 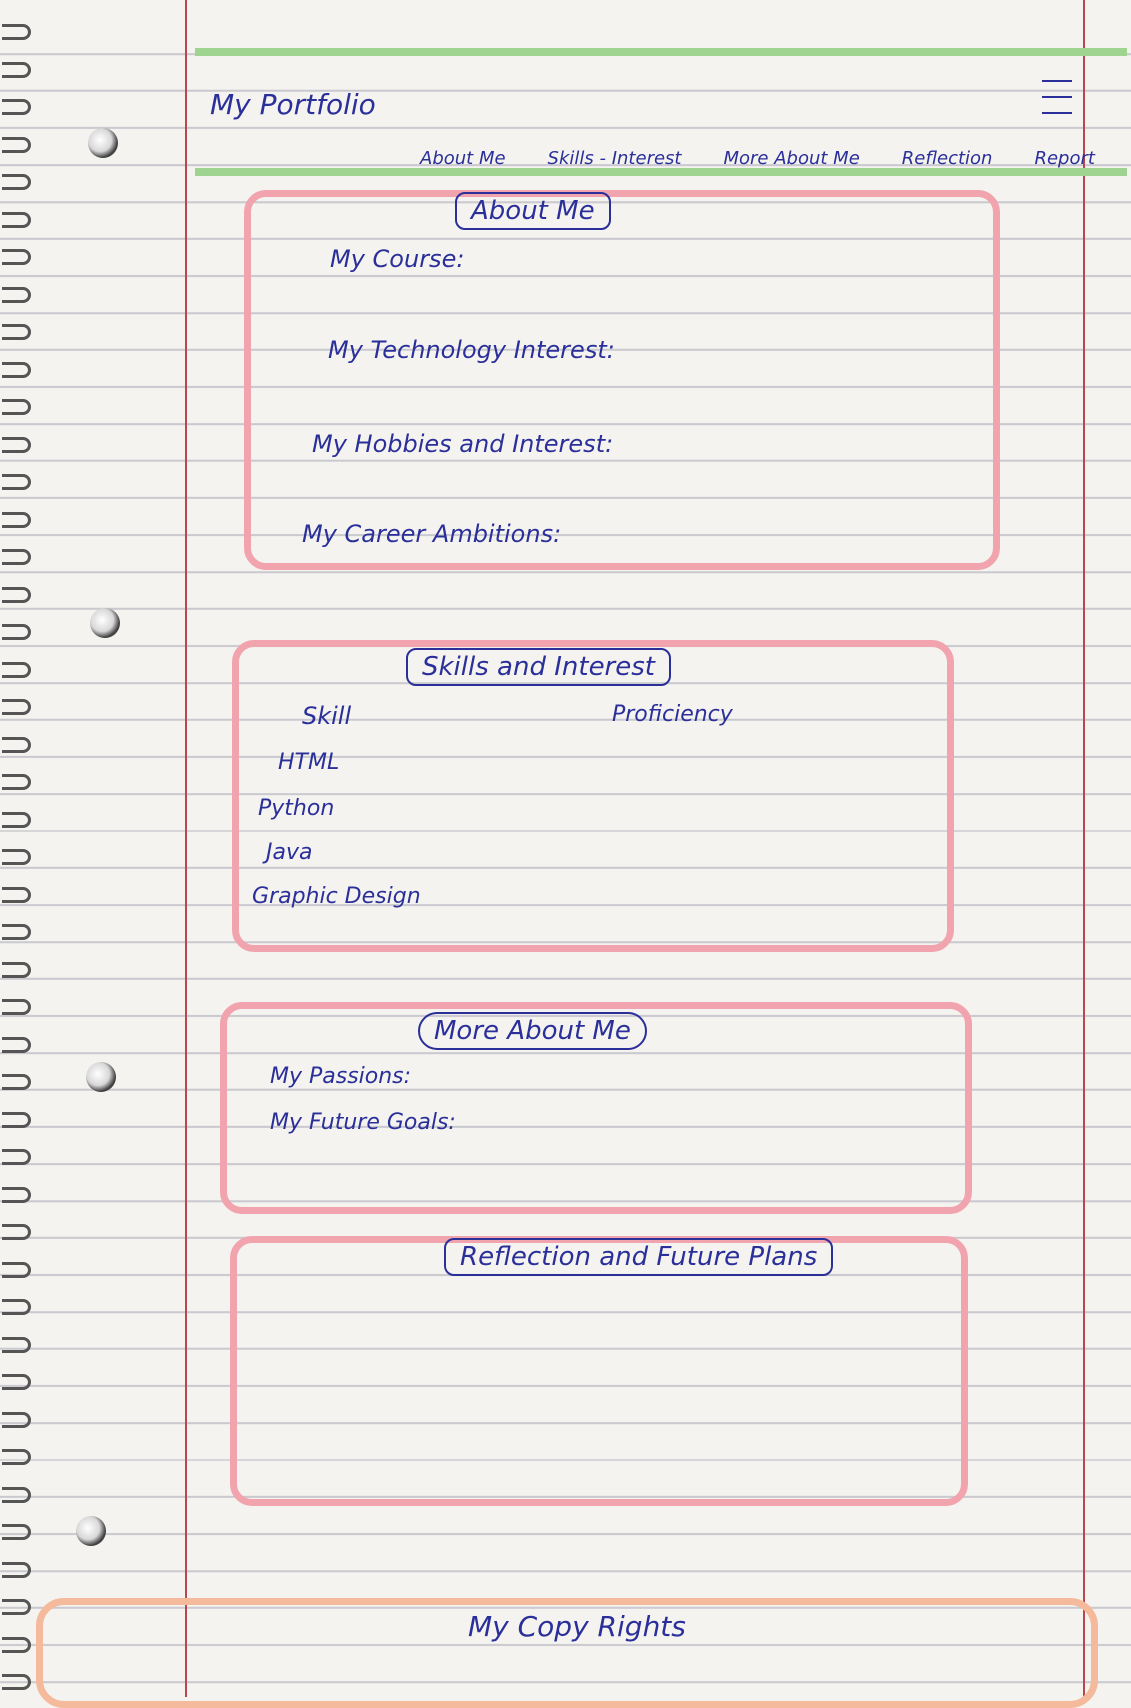 What do you see at coordinates (18, 848) in the screenshot?
I see `spiral-binding` at bounding box center [18, 848].